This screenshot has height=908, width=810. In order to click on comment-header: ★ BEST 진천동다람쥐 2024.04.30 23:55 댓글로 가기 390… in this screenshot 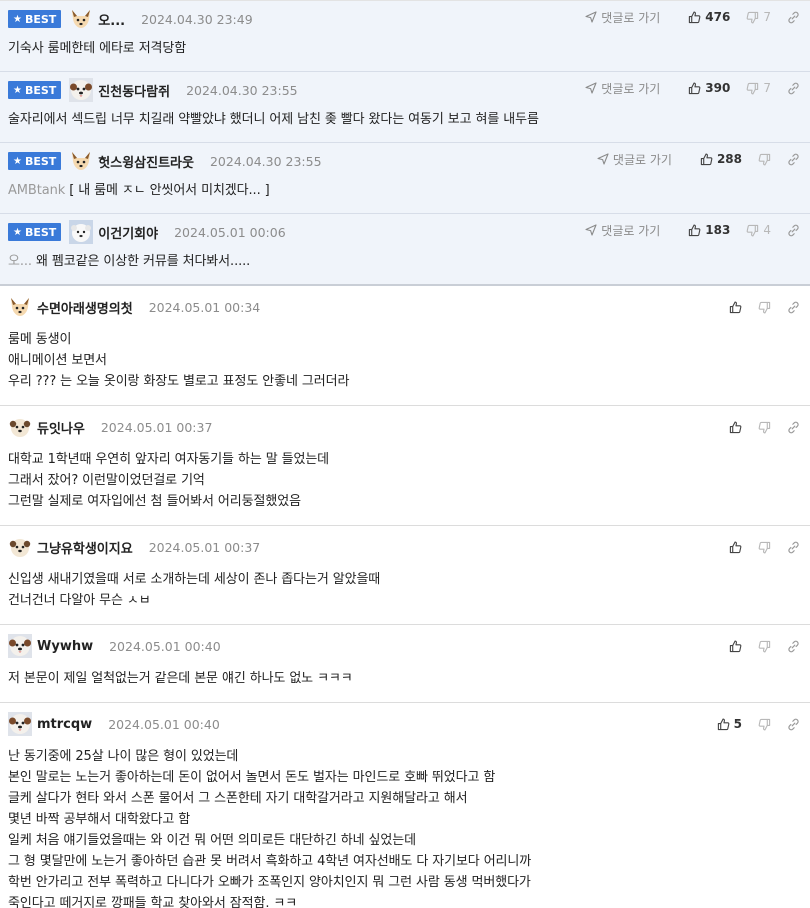, I will do `click(409, 90)`.